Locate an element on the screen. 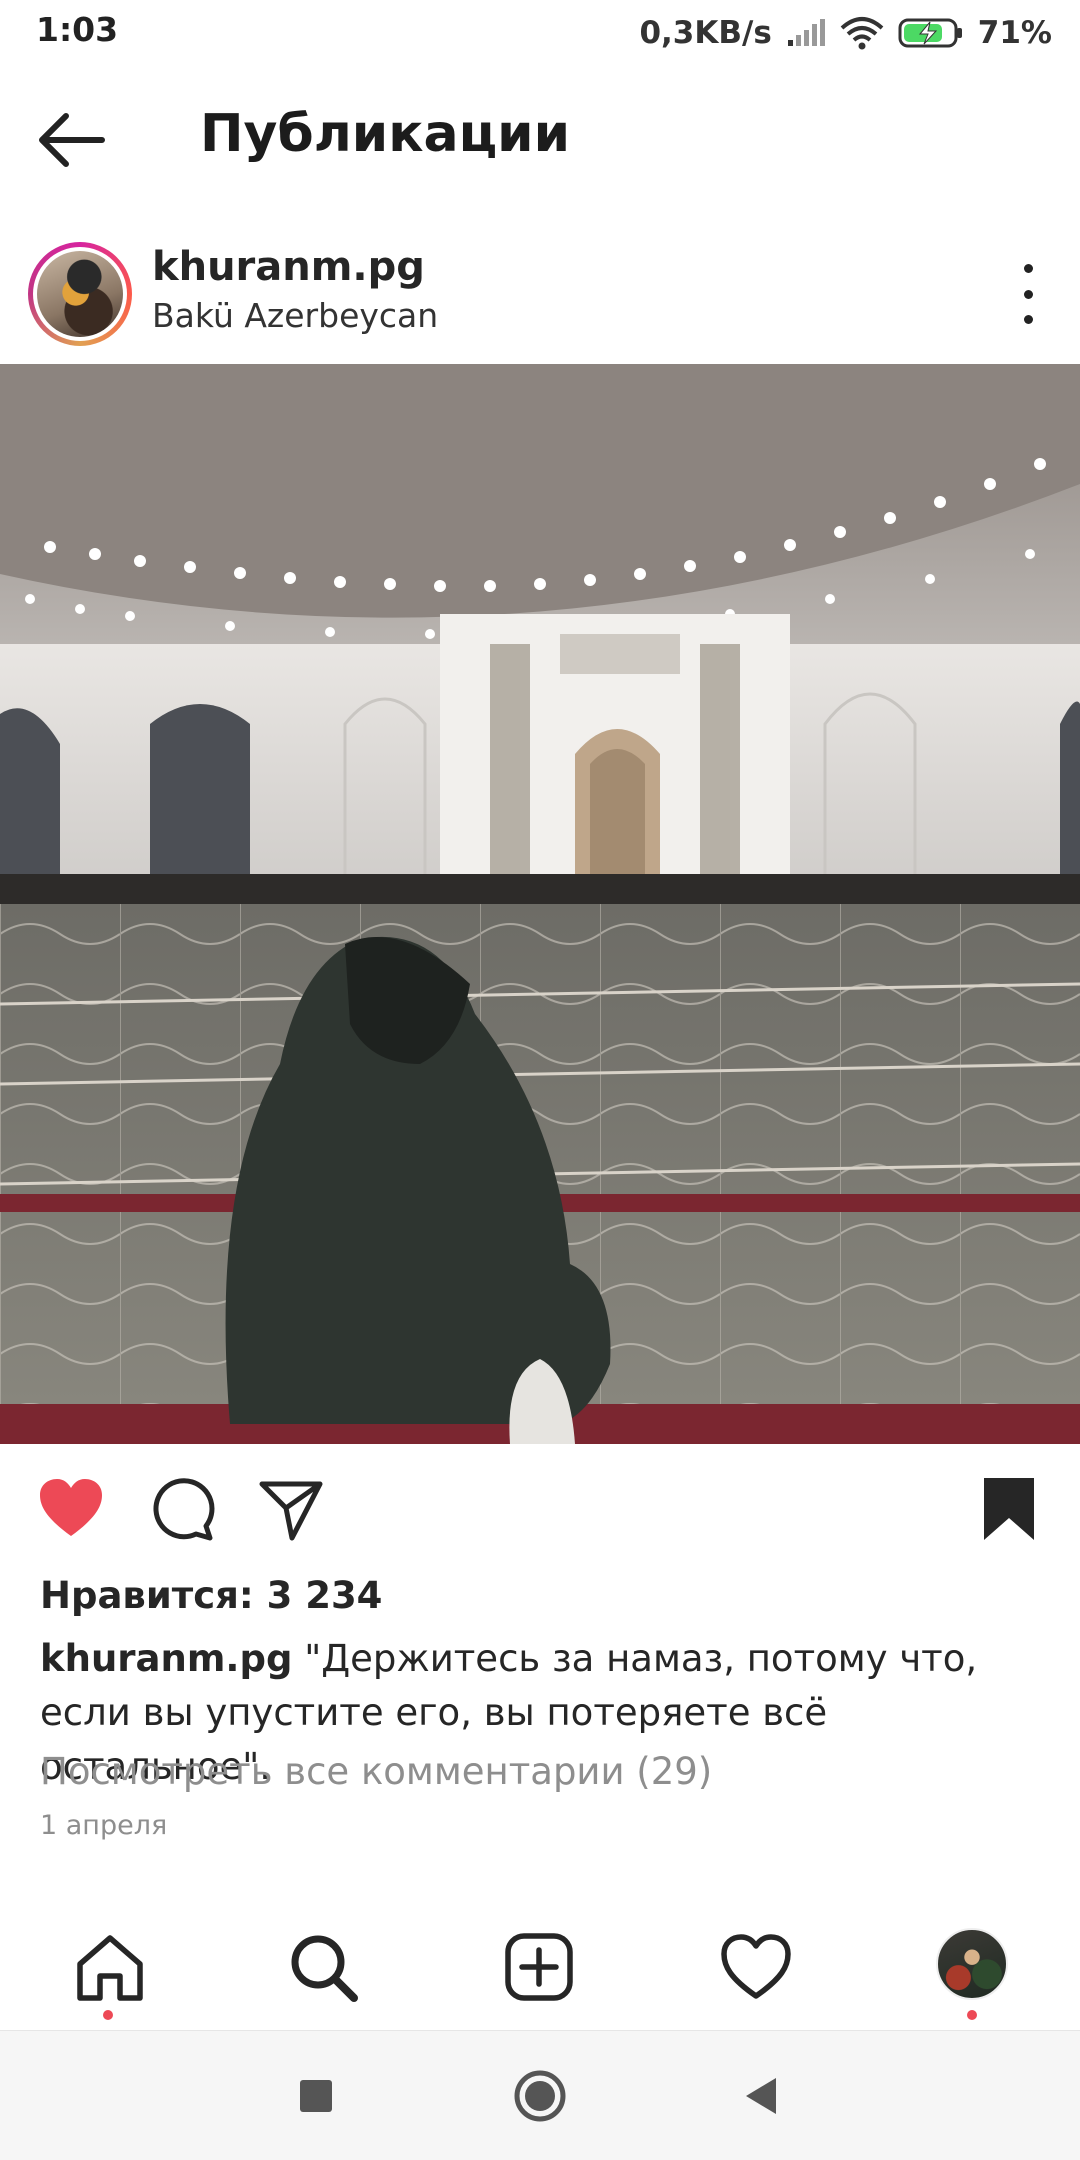 This screenshot has height=2160, width=1080. bottom-nav is located at coordinates (540, 1964).